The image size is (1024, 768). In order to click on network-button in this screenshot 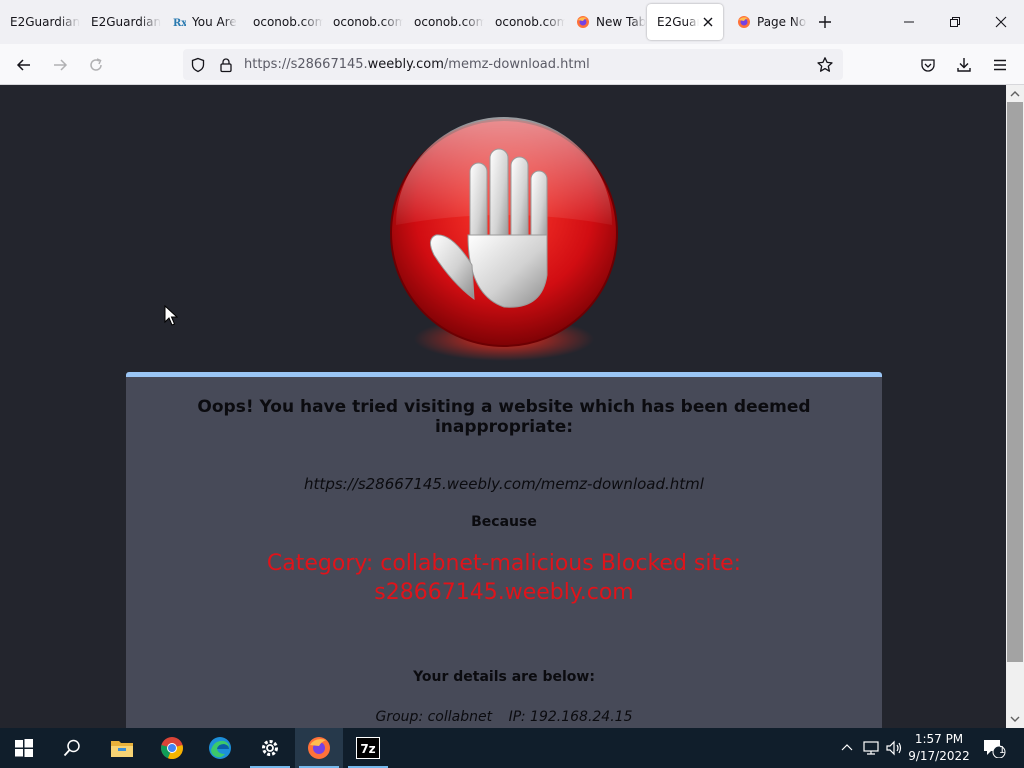, I will do `click(871, 748)`.